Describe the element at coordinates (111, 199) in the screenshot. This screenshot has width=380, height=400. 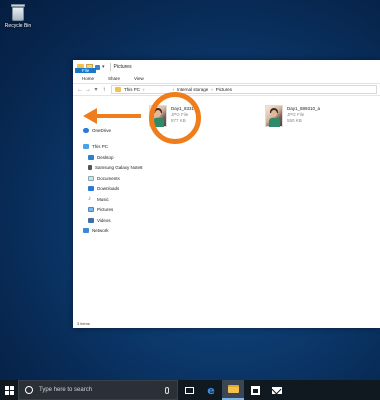
I see `nav-item-music: ♪ Music` at that location.